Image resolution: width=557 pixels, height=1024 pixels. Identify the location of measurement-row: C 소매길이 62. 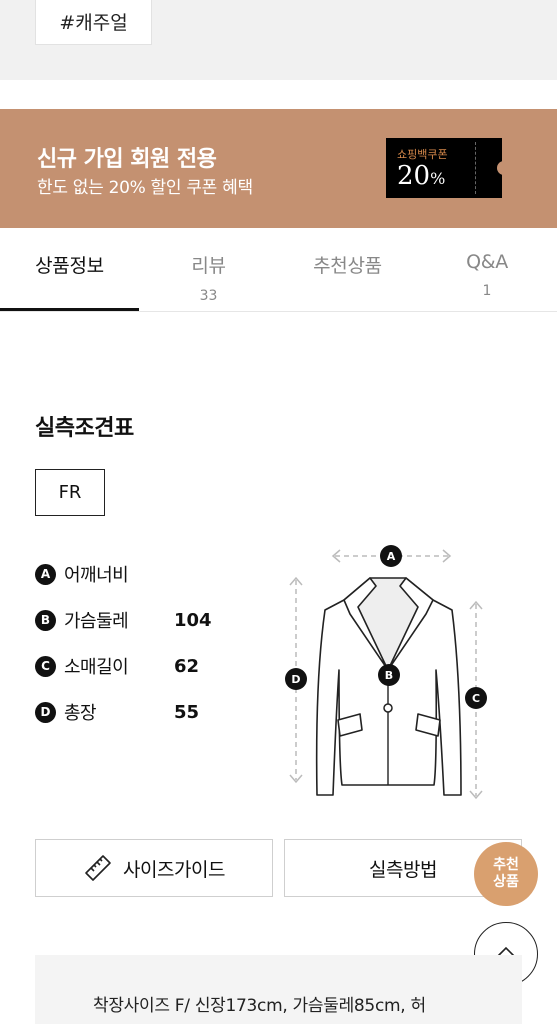
(117, 666).